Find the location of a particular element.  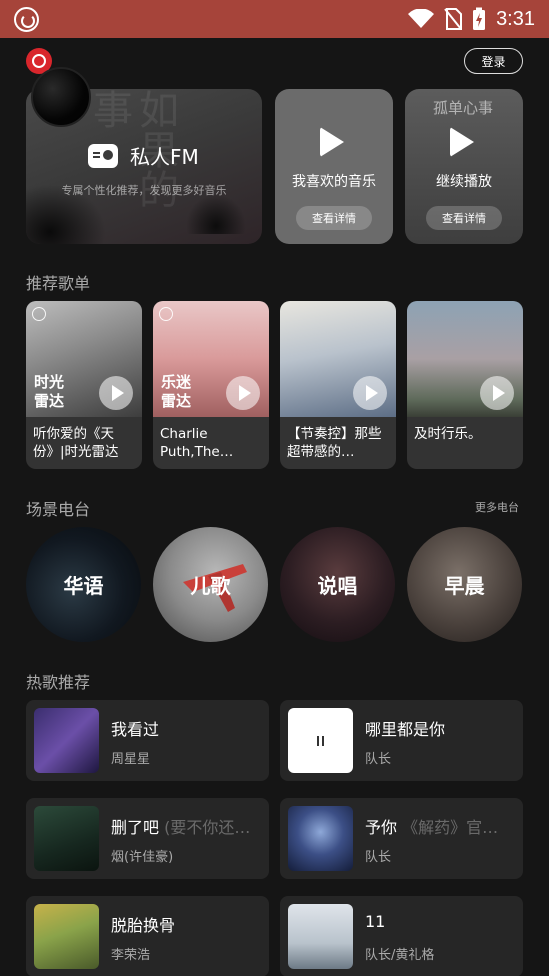

favorite-music-card: 我喜欢的音乐 查看详情 is located at coordinates (334, 166).